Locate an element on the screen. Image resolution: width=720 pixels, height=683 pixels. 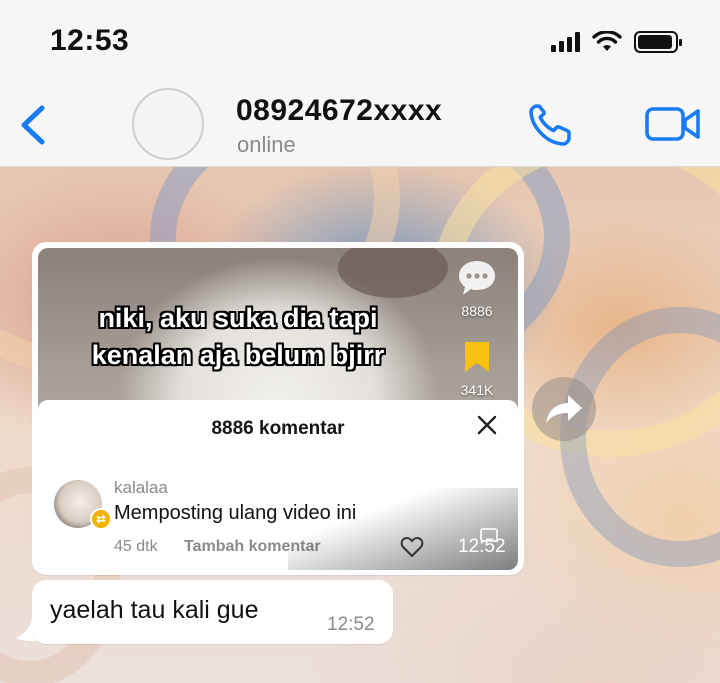
contact-name: 08924672xxxx is located at coordinates (339, 111).